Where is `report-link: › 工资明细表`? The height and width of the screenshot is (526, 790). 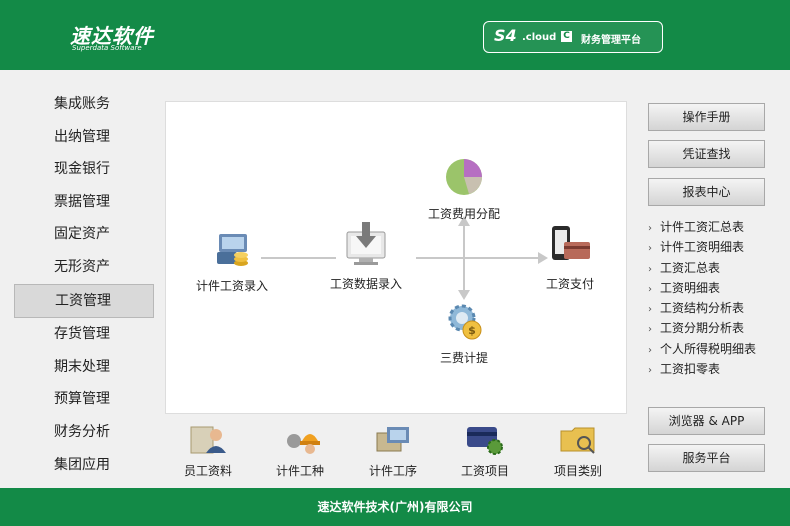 report-link: › 工资明细表 is located at coordinates (718, 288).